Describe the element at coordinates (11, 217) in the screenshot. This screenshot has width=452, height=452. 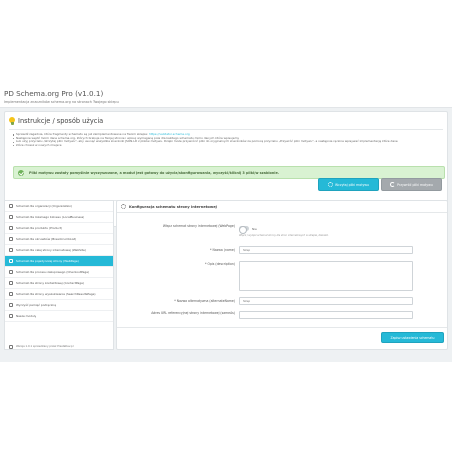
I see `store-icon` at that location.